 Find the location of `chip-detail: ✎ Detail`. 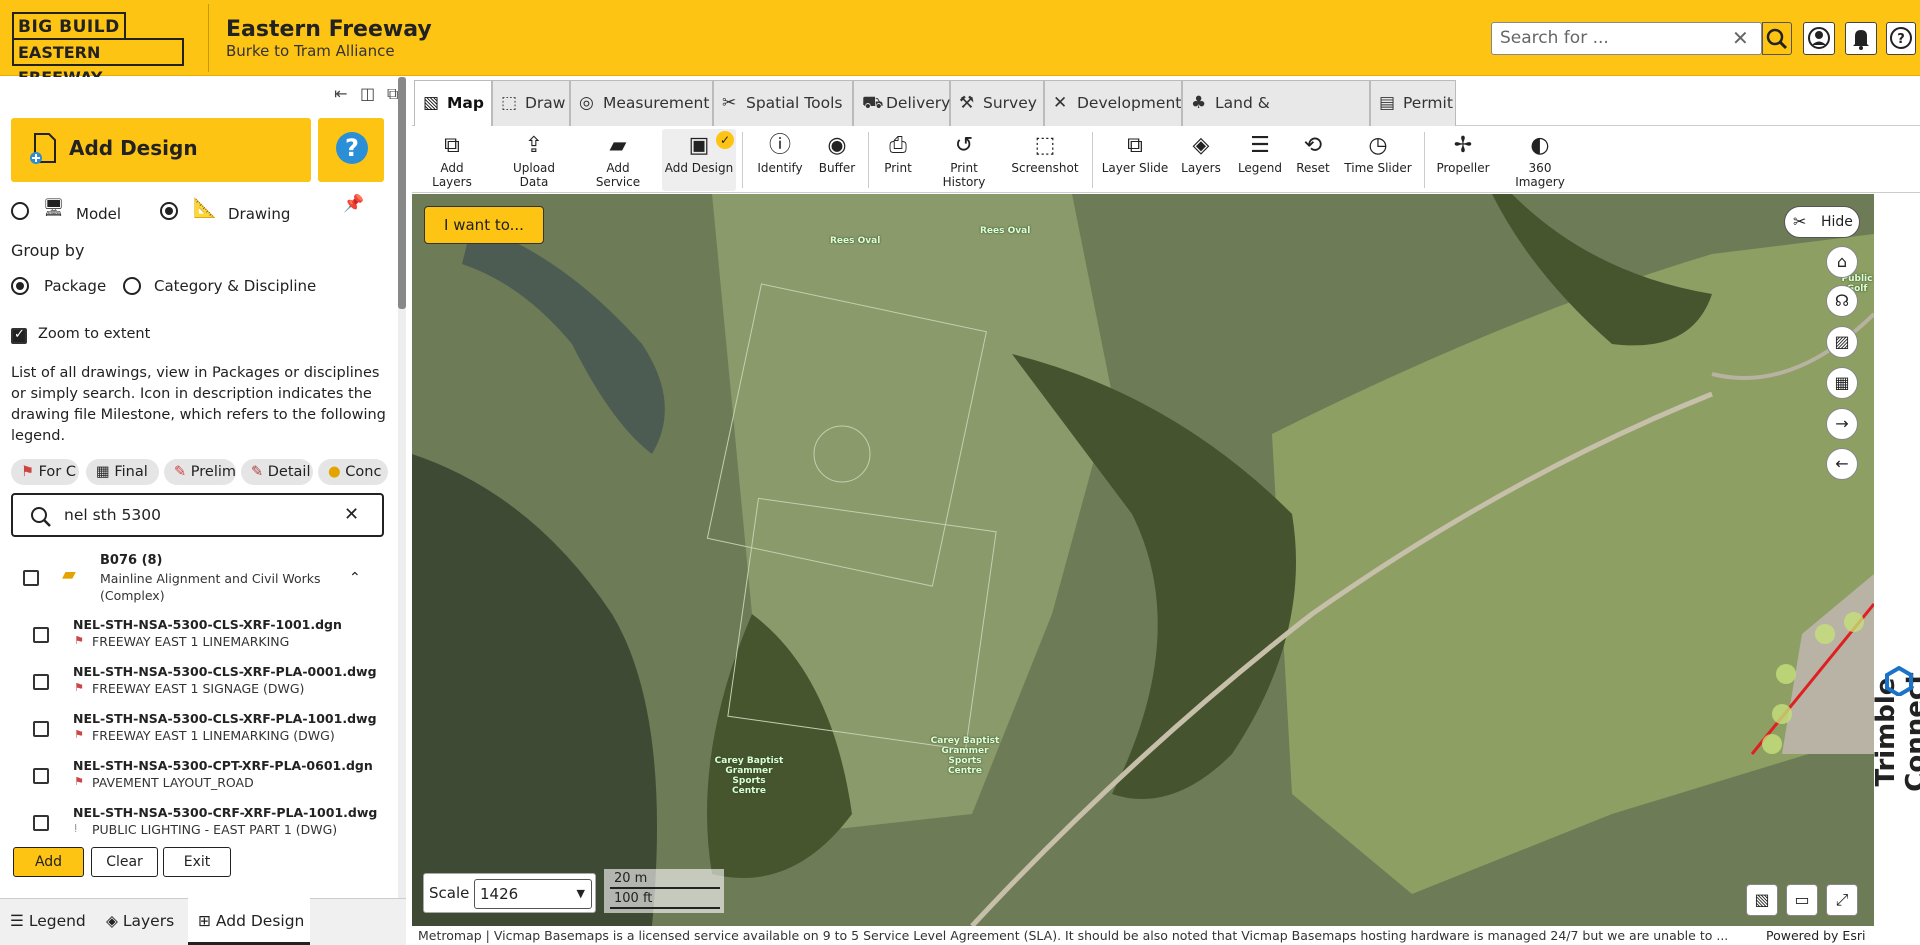

chip-detail: ✎ Detail is located at coordinates (277, 472).